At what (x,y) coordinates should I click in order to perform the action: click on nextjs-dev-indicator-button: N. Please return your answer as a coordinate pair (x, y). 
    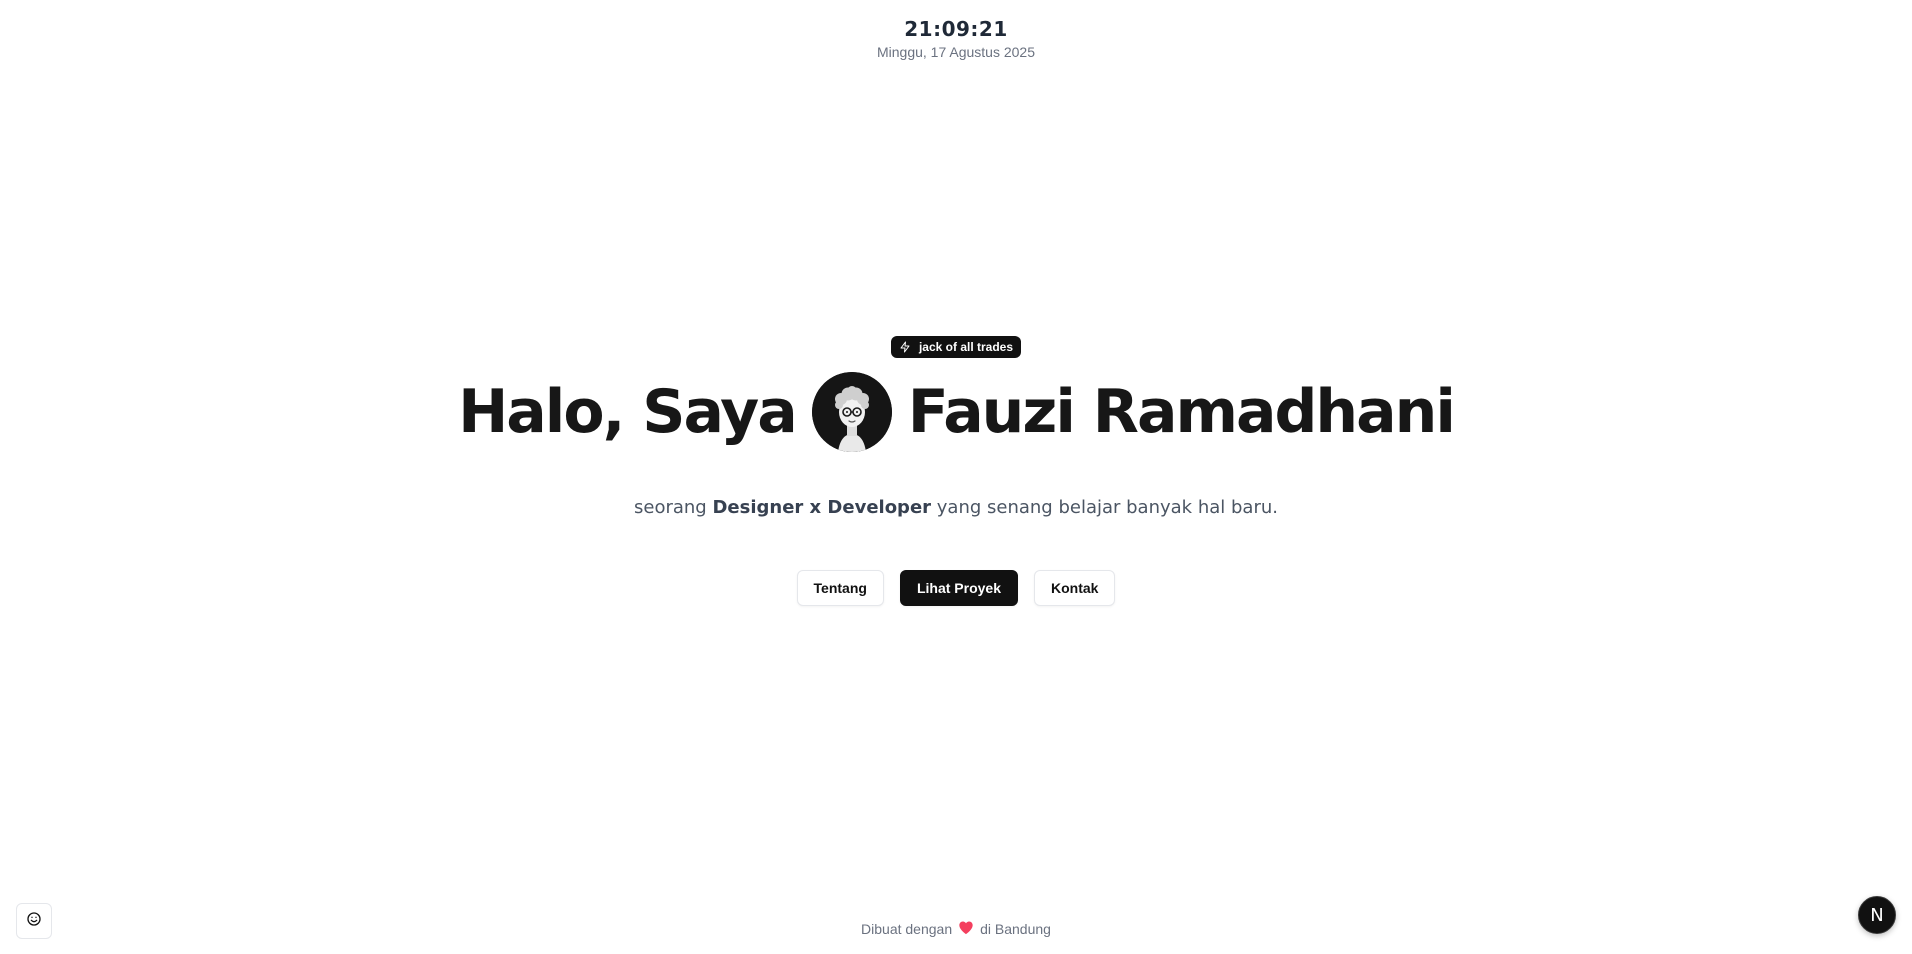
    Looking at the image, I should click on (1877, 915).